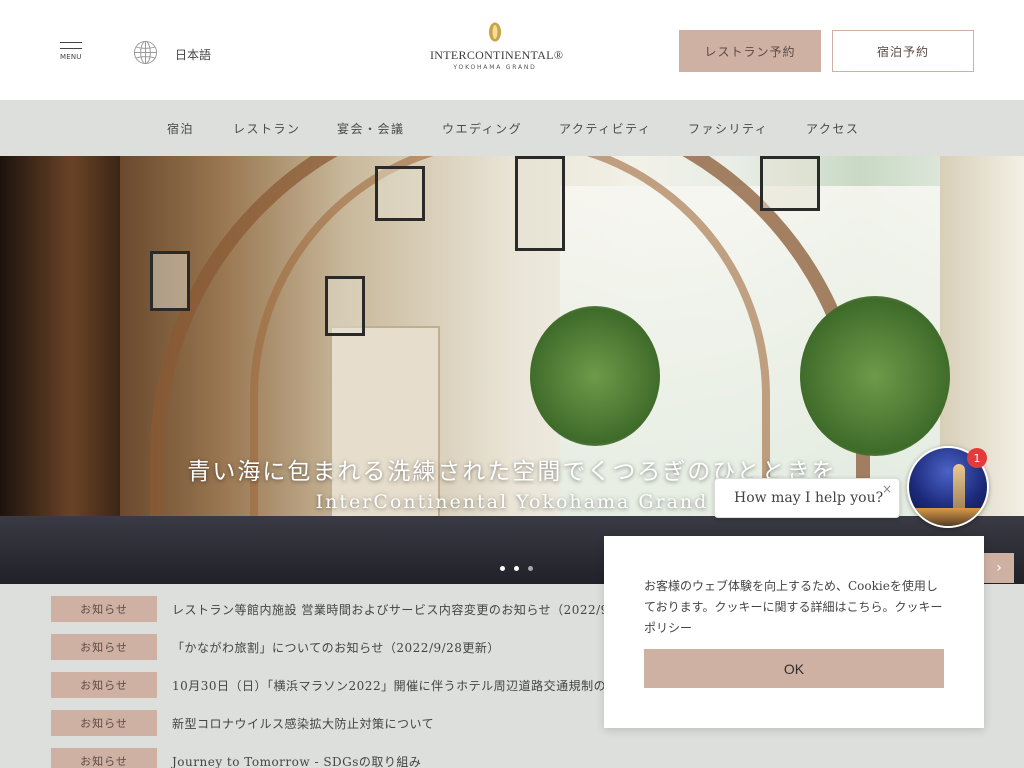  What do you see at coordinates (794, 668) in the screenshot?
I see `cookie-ok-button: OK` at bounding box center [794, 668].